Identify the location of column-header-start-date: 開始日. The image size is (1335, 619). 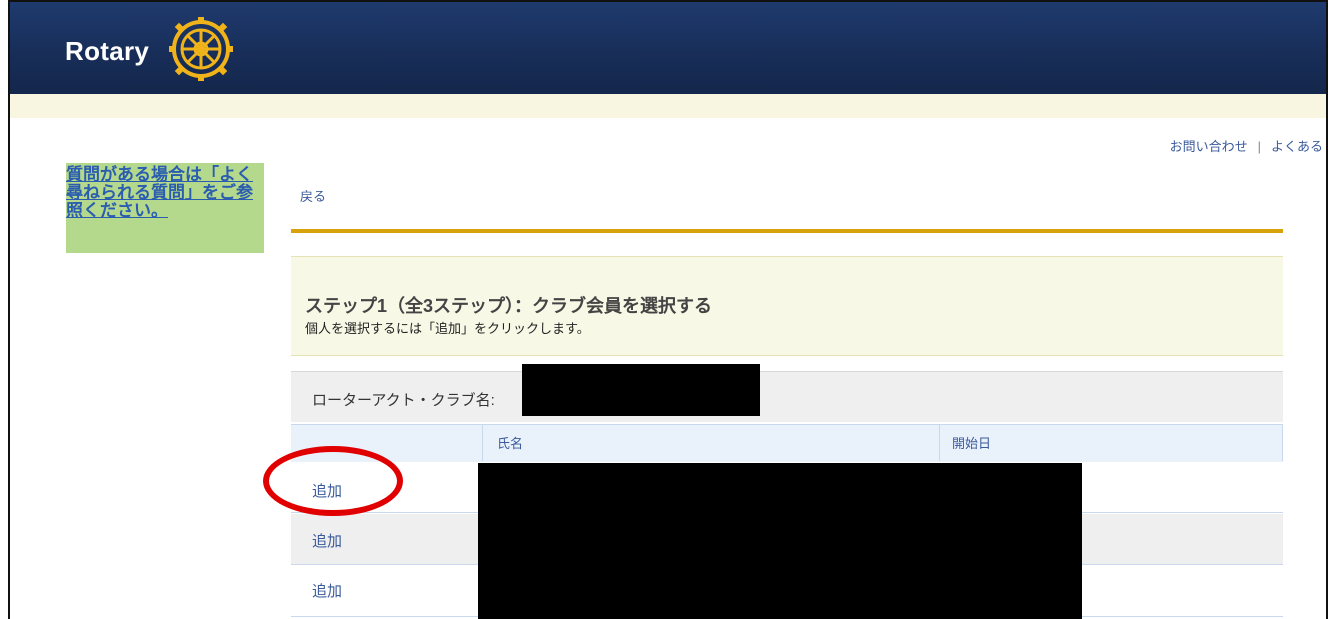
(971, 442).